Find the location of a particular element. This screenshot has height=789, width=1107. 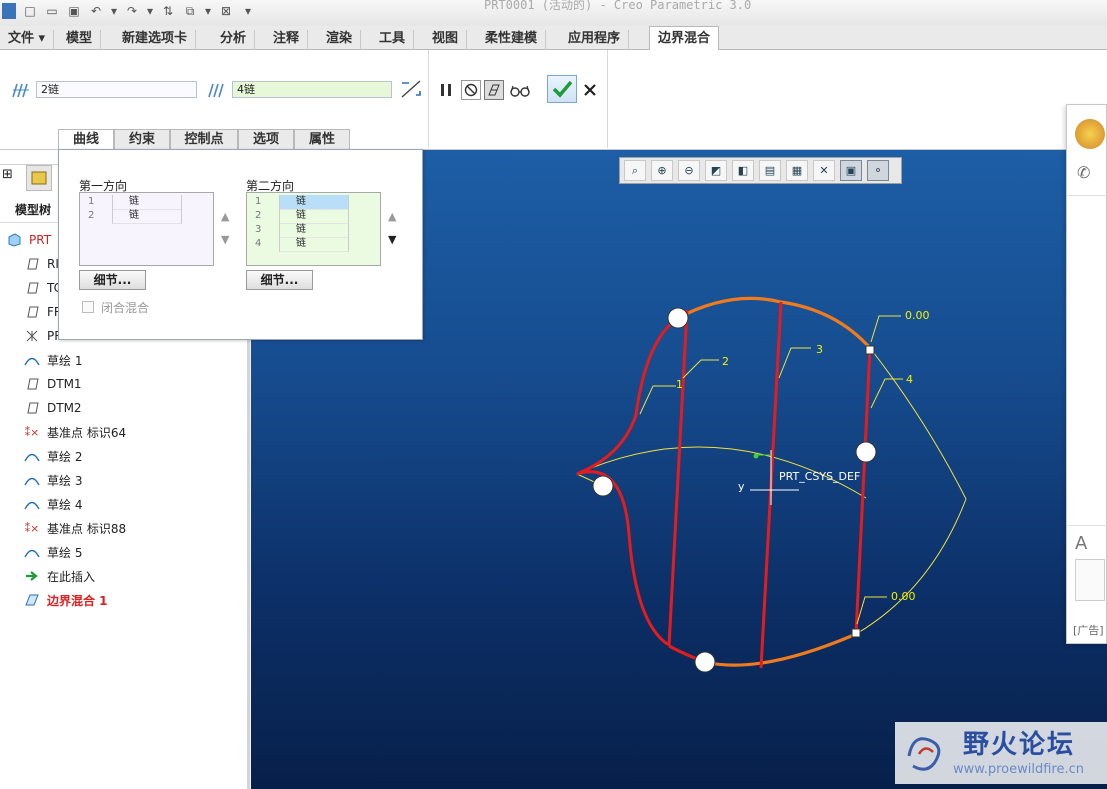

cancel-button is located at coordinates (590, 90).